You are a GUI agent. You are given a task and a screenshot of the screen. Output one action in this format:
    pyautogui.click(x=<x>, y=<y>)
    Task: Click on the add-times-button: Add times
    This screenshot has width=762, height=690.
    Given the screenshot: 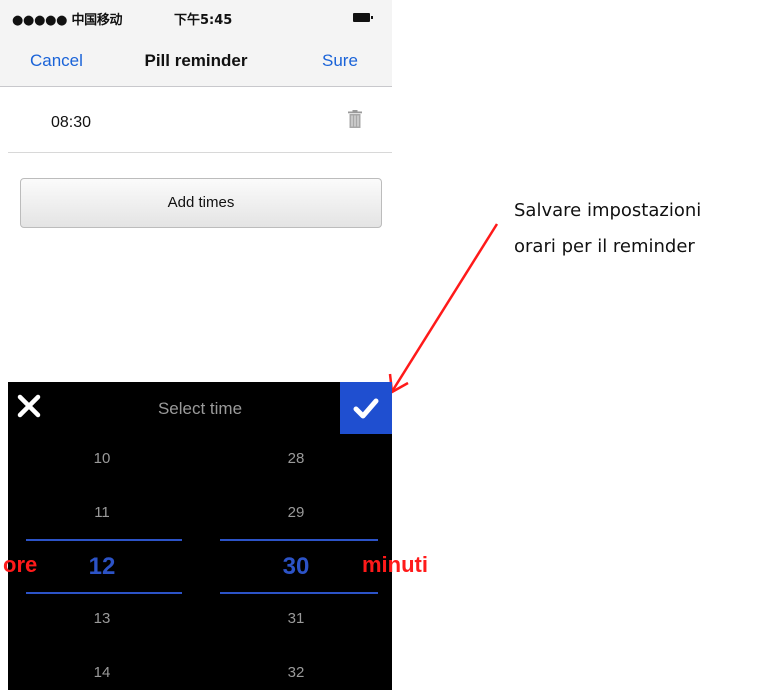 What is the action you would take?
    pyautogui.click(x=201, y=203)
    